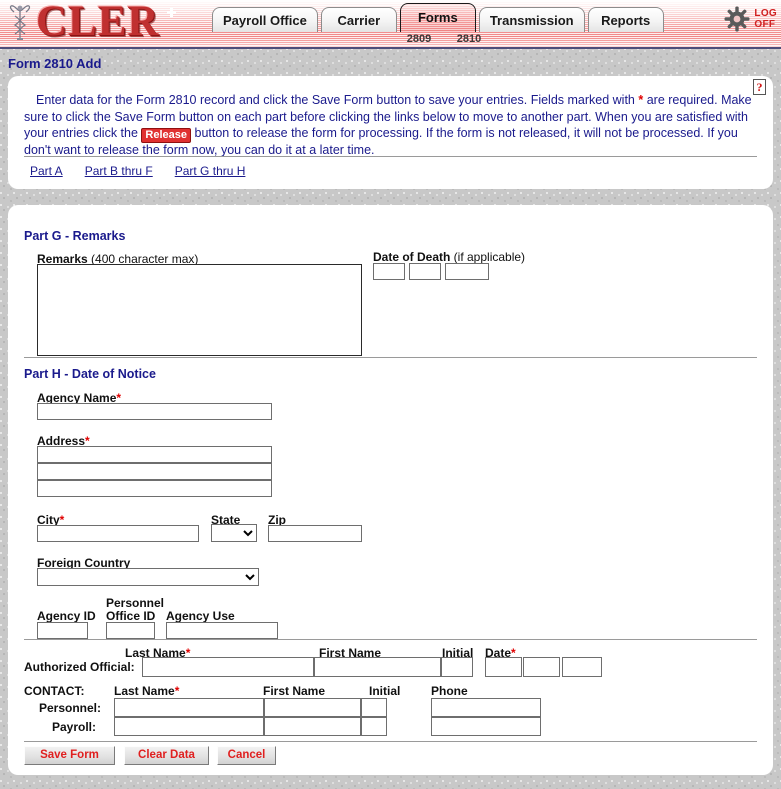 The width and height of the screenshot is (781, 789). I want to click on contact-last-name-label: Last Name*, so click(146, 691).